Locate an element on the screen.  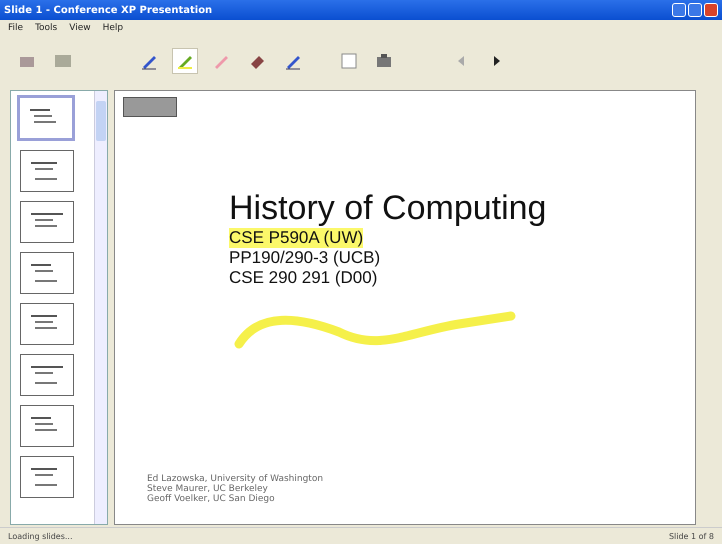
course-line: PP190/290-3 (UCB) is located at coordinates (304, 258).